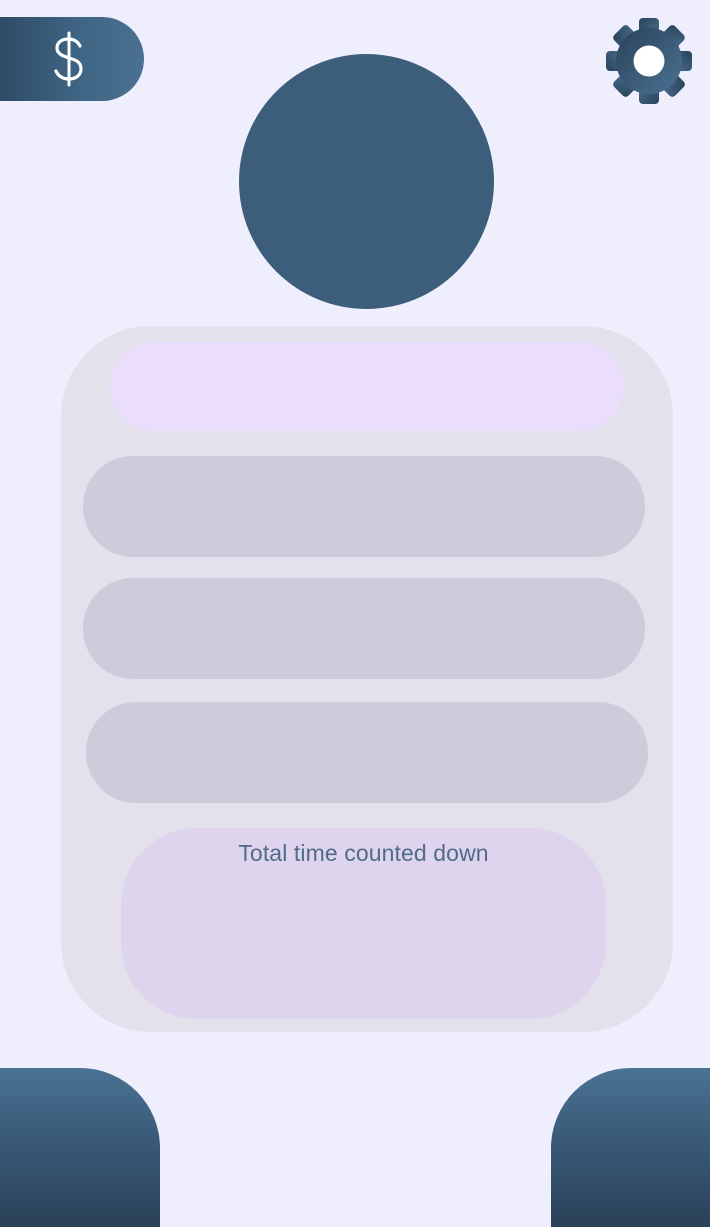 Image resolution: width=710 pixels, height=1227 pixels. I want to click on gear-icon, so click(649, 61).